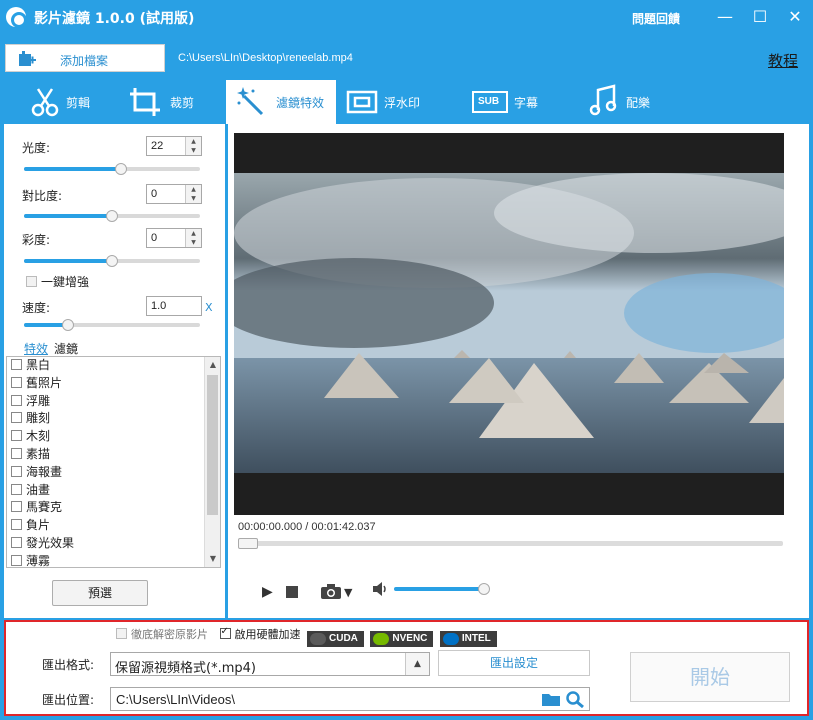  Describe the element at coordinates (417, 664) in the screenshot. I see `dropdown-arrow-icon: ▲` at that location.